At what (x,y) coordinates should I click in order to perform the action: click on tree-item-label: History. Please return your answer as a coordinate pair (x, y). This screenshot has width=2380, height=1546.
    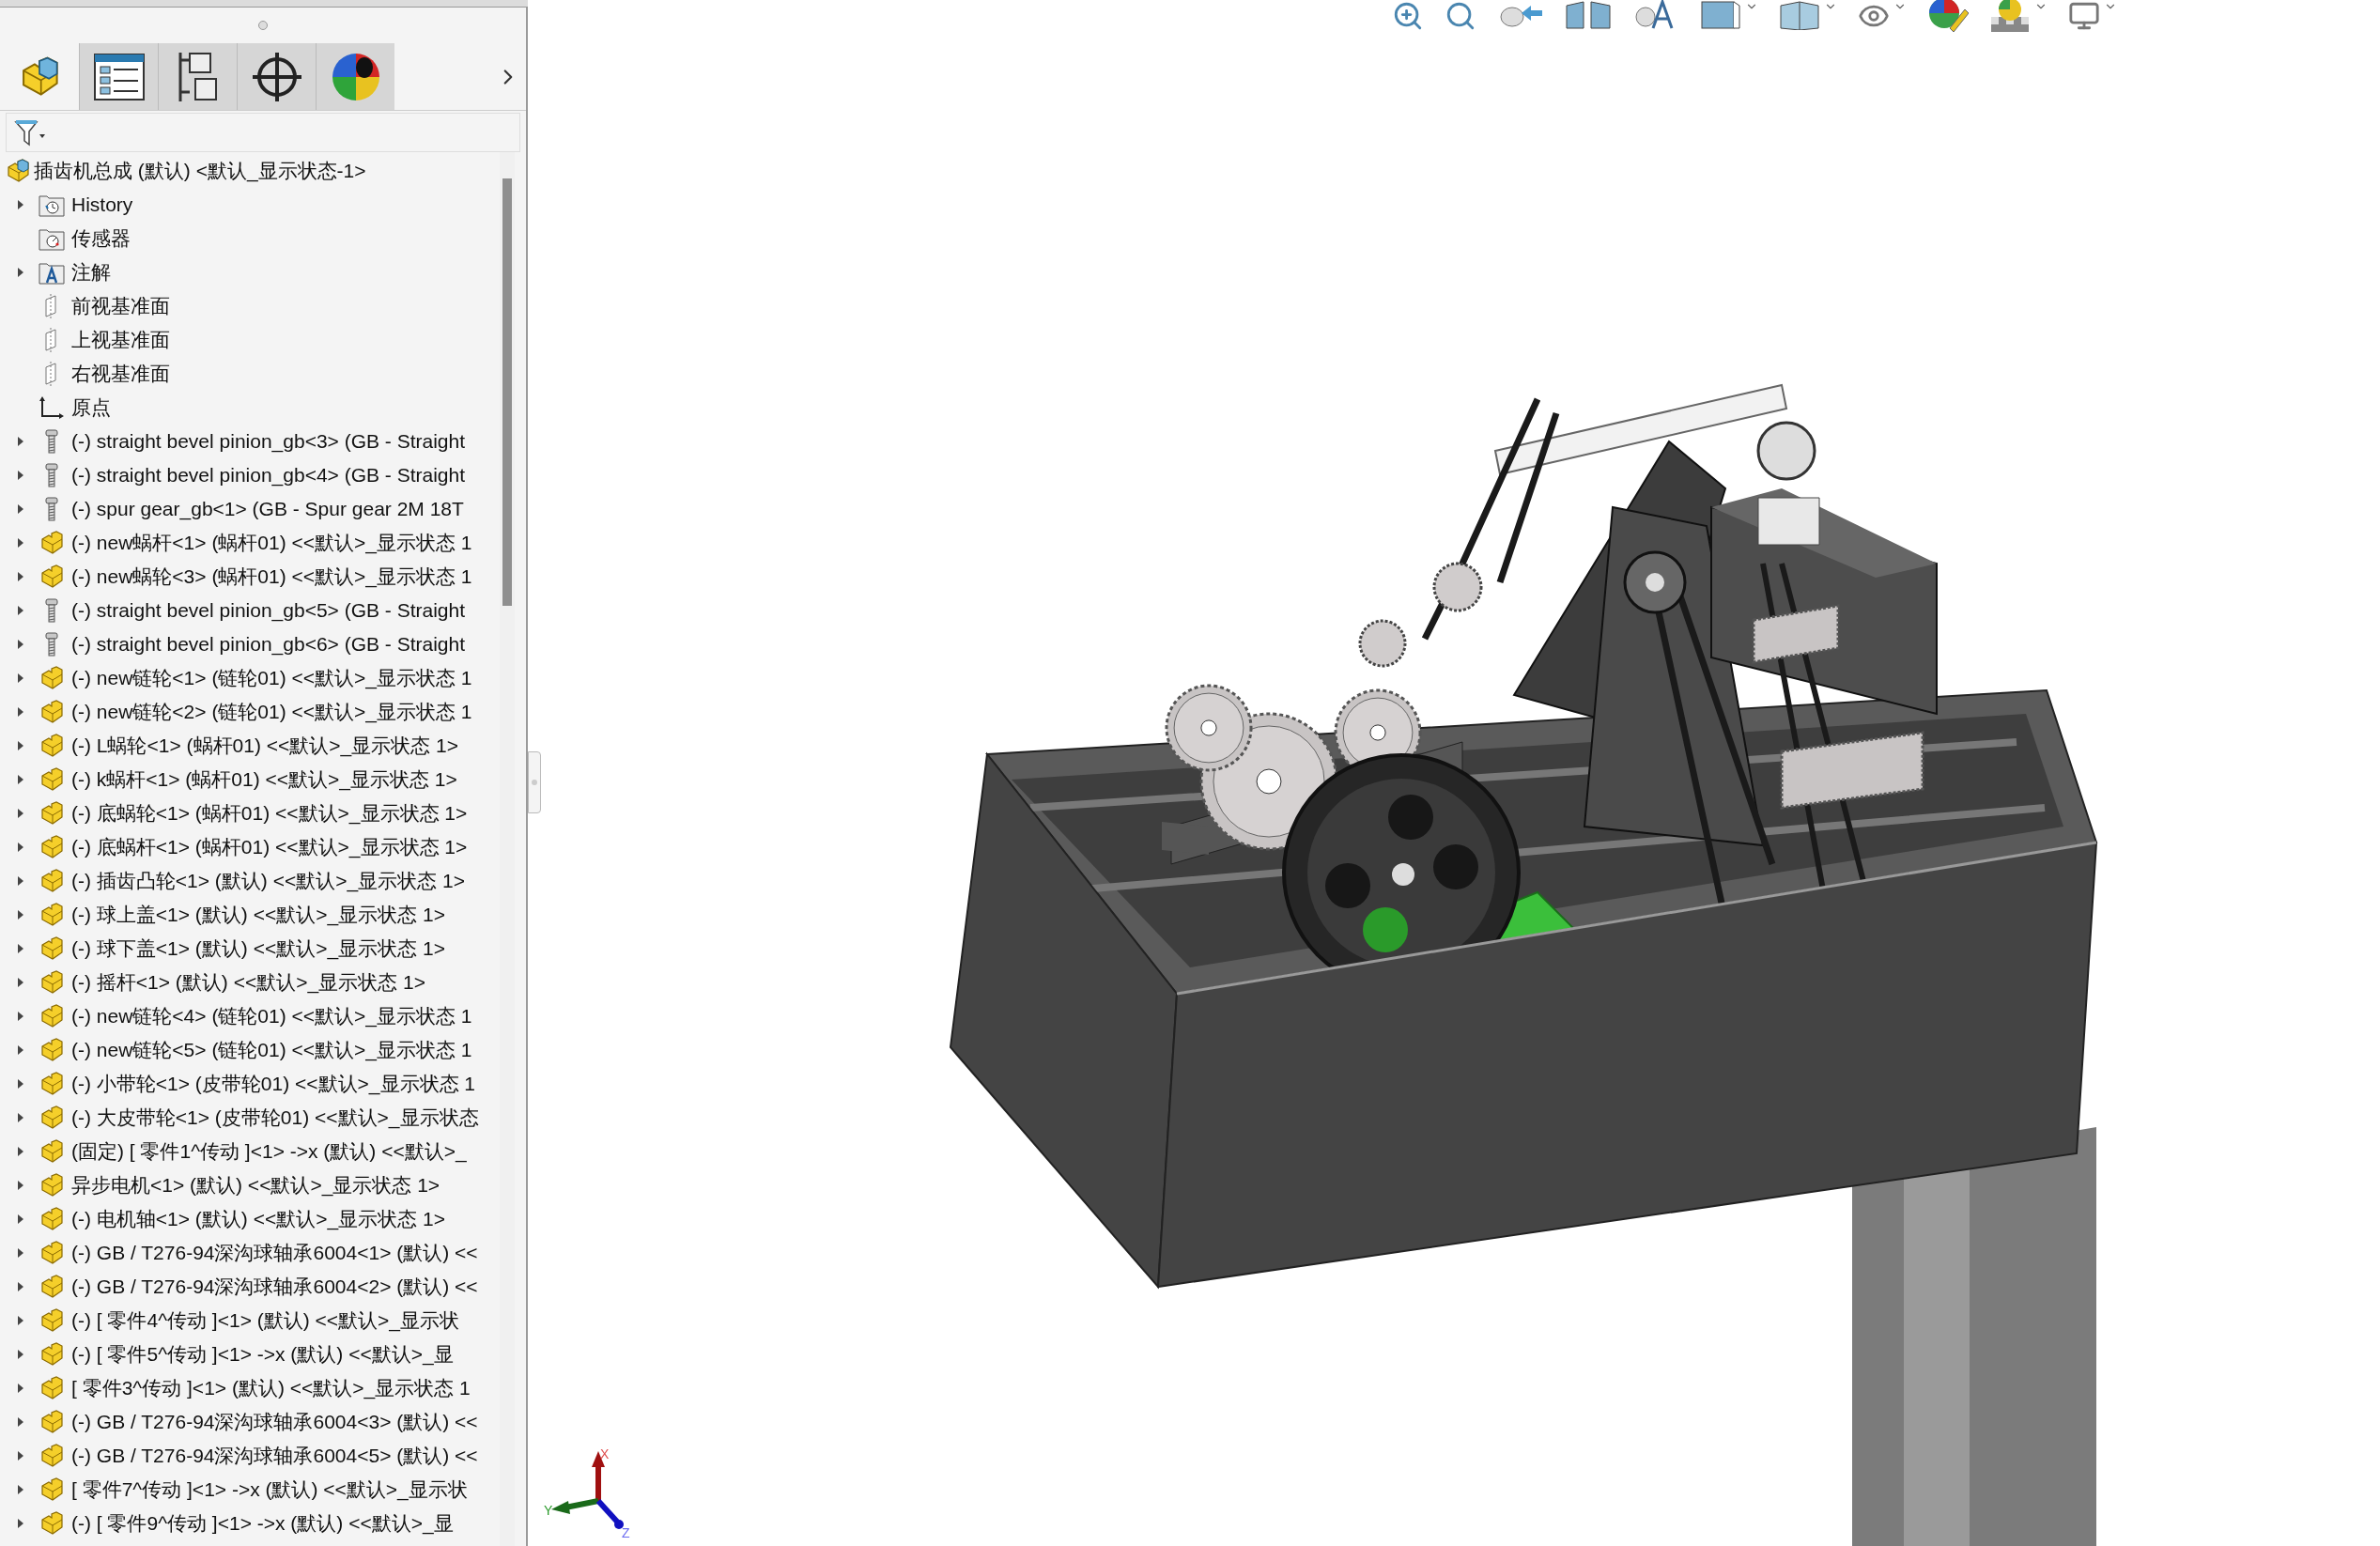
    Looking at the image, I should click on (102, 205).